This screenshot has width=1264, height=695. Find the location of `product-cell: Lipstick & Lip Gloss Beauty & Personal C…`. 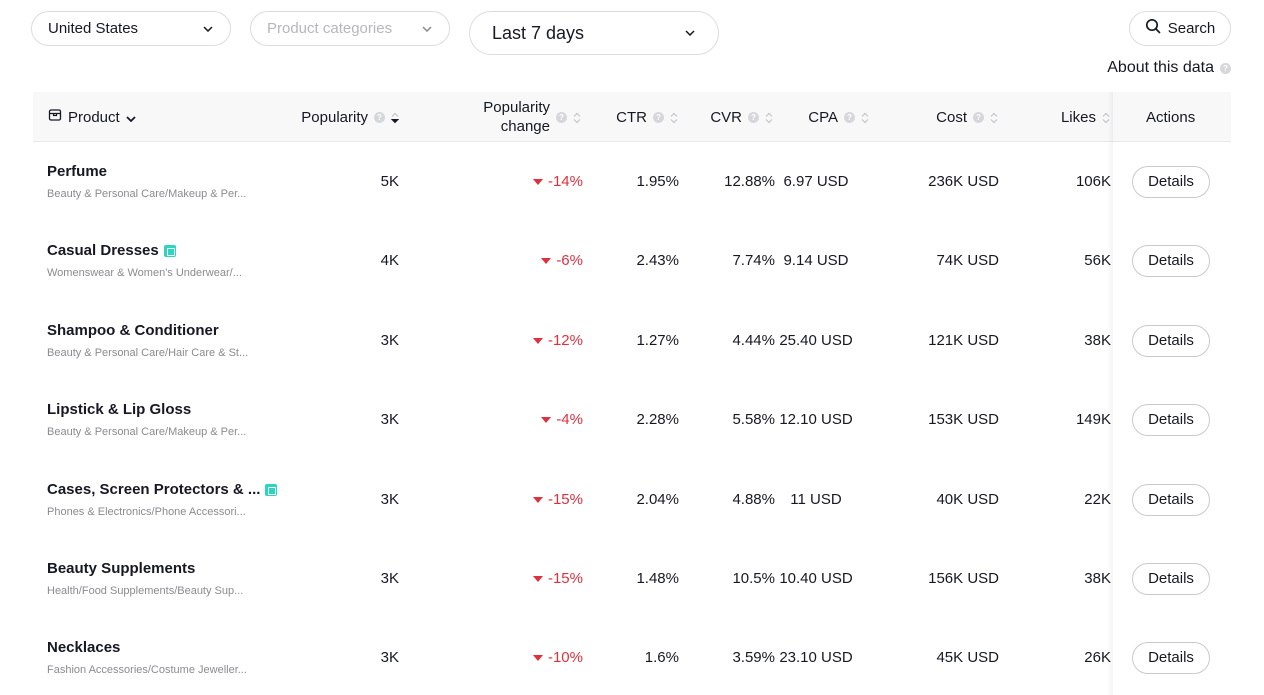

product-cell: Lipstick & Lip Gloss Beauty & Personal C… is located at coordinates (146, 419).